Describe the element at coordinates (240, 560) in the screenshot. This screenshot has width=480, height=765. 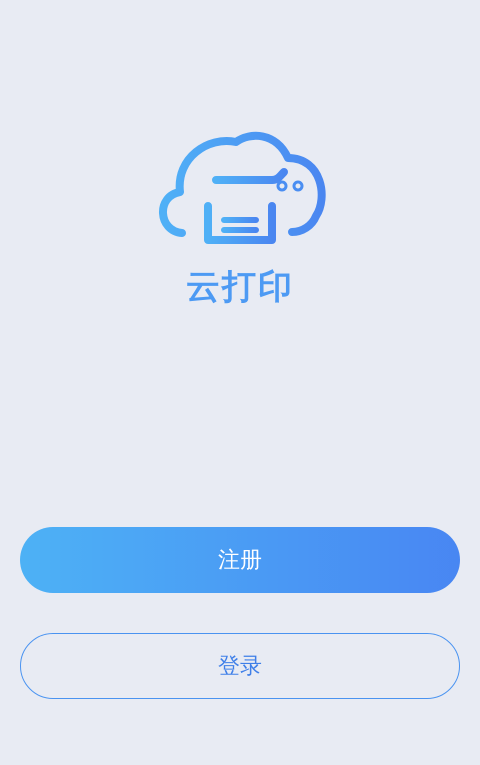
I see `register-button: 注册` at that location.